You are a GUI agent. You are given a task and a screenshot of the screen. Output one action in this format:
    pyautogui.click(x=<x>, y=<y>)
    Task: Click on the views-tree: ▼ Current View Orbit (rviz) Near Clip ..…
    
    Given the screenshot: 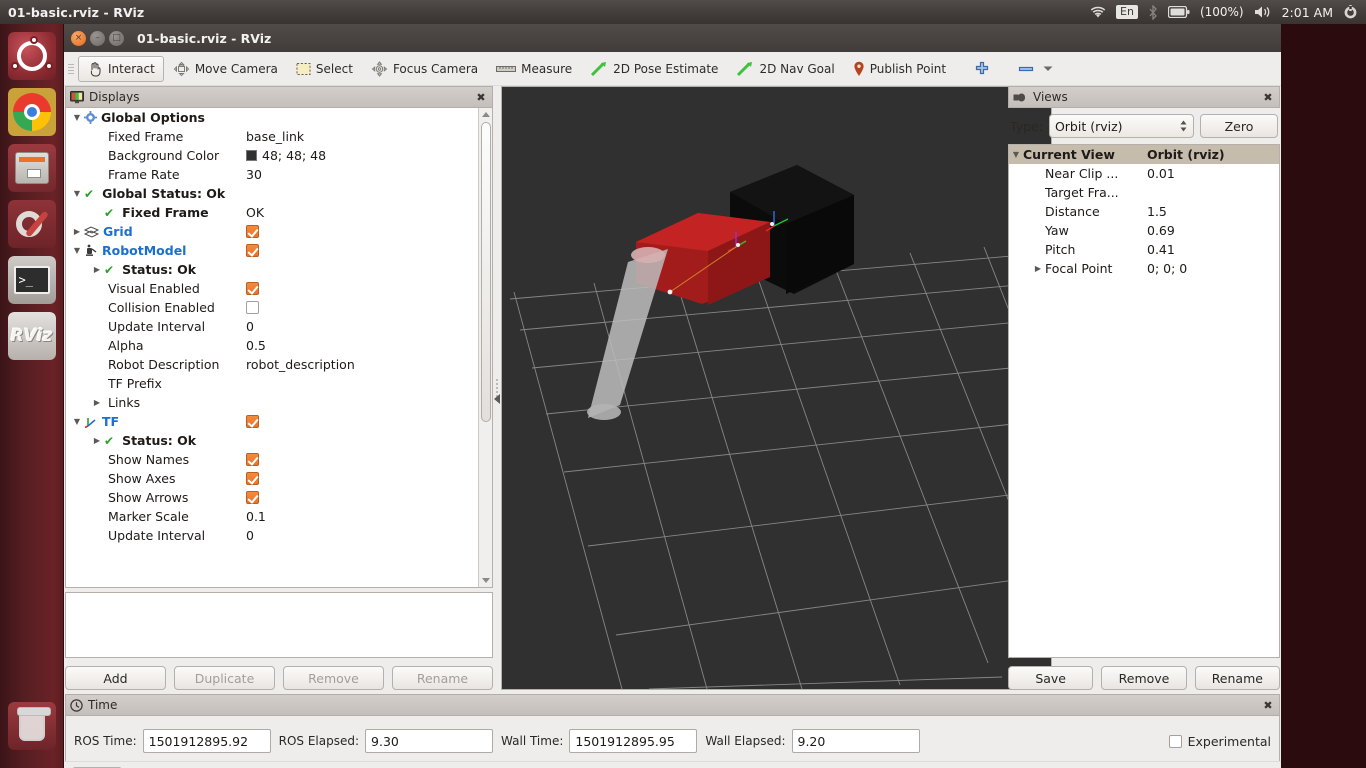 What is the action you would take?
    pyautogui.click(x=1144, y=401)
    